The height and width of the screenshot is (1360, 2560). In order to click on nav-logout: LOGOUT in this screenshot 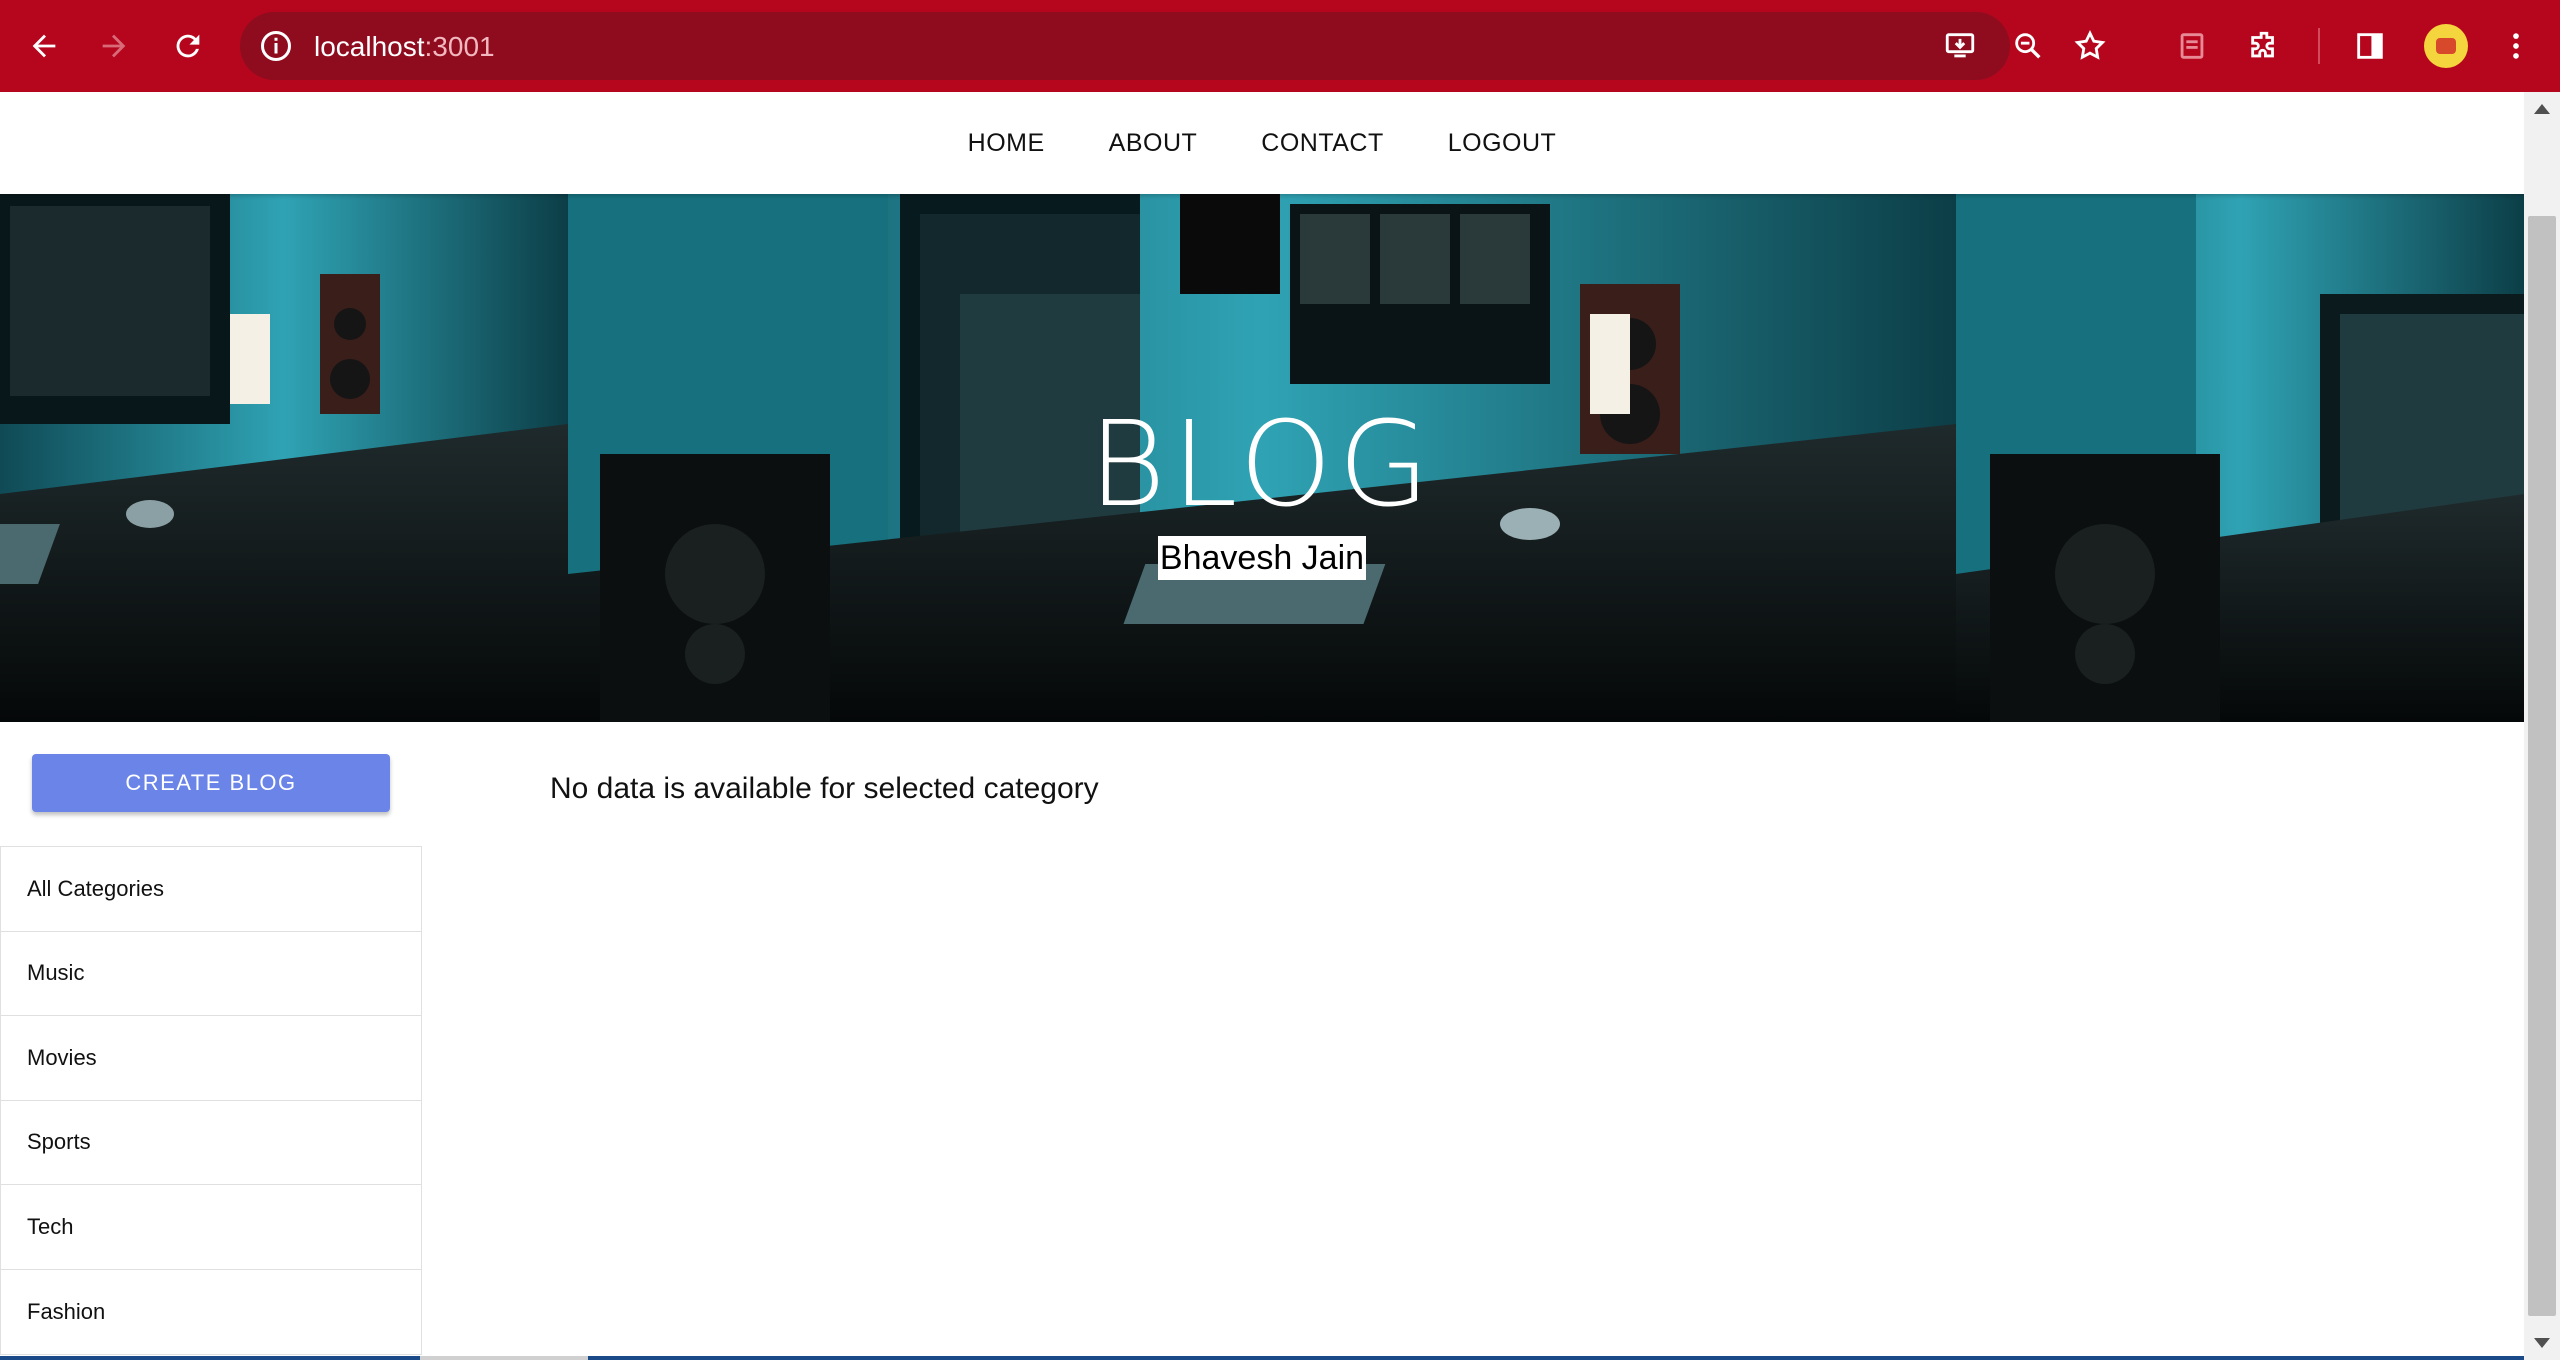, I will do `click(1502, 143)`.